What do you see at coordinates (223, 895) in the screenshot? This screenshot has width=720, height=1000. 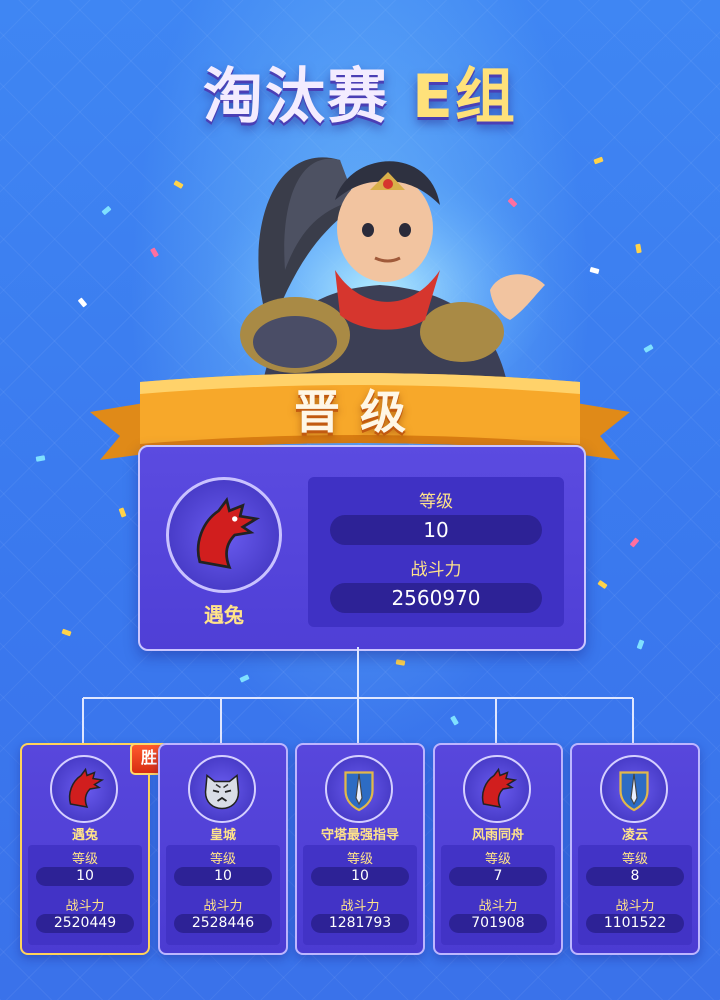 I see `player-stats: 等级 10 战斗力 2528446` at bounding box center [223, 895].